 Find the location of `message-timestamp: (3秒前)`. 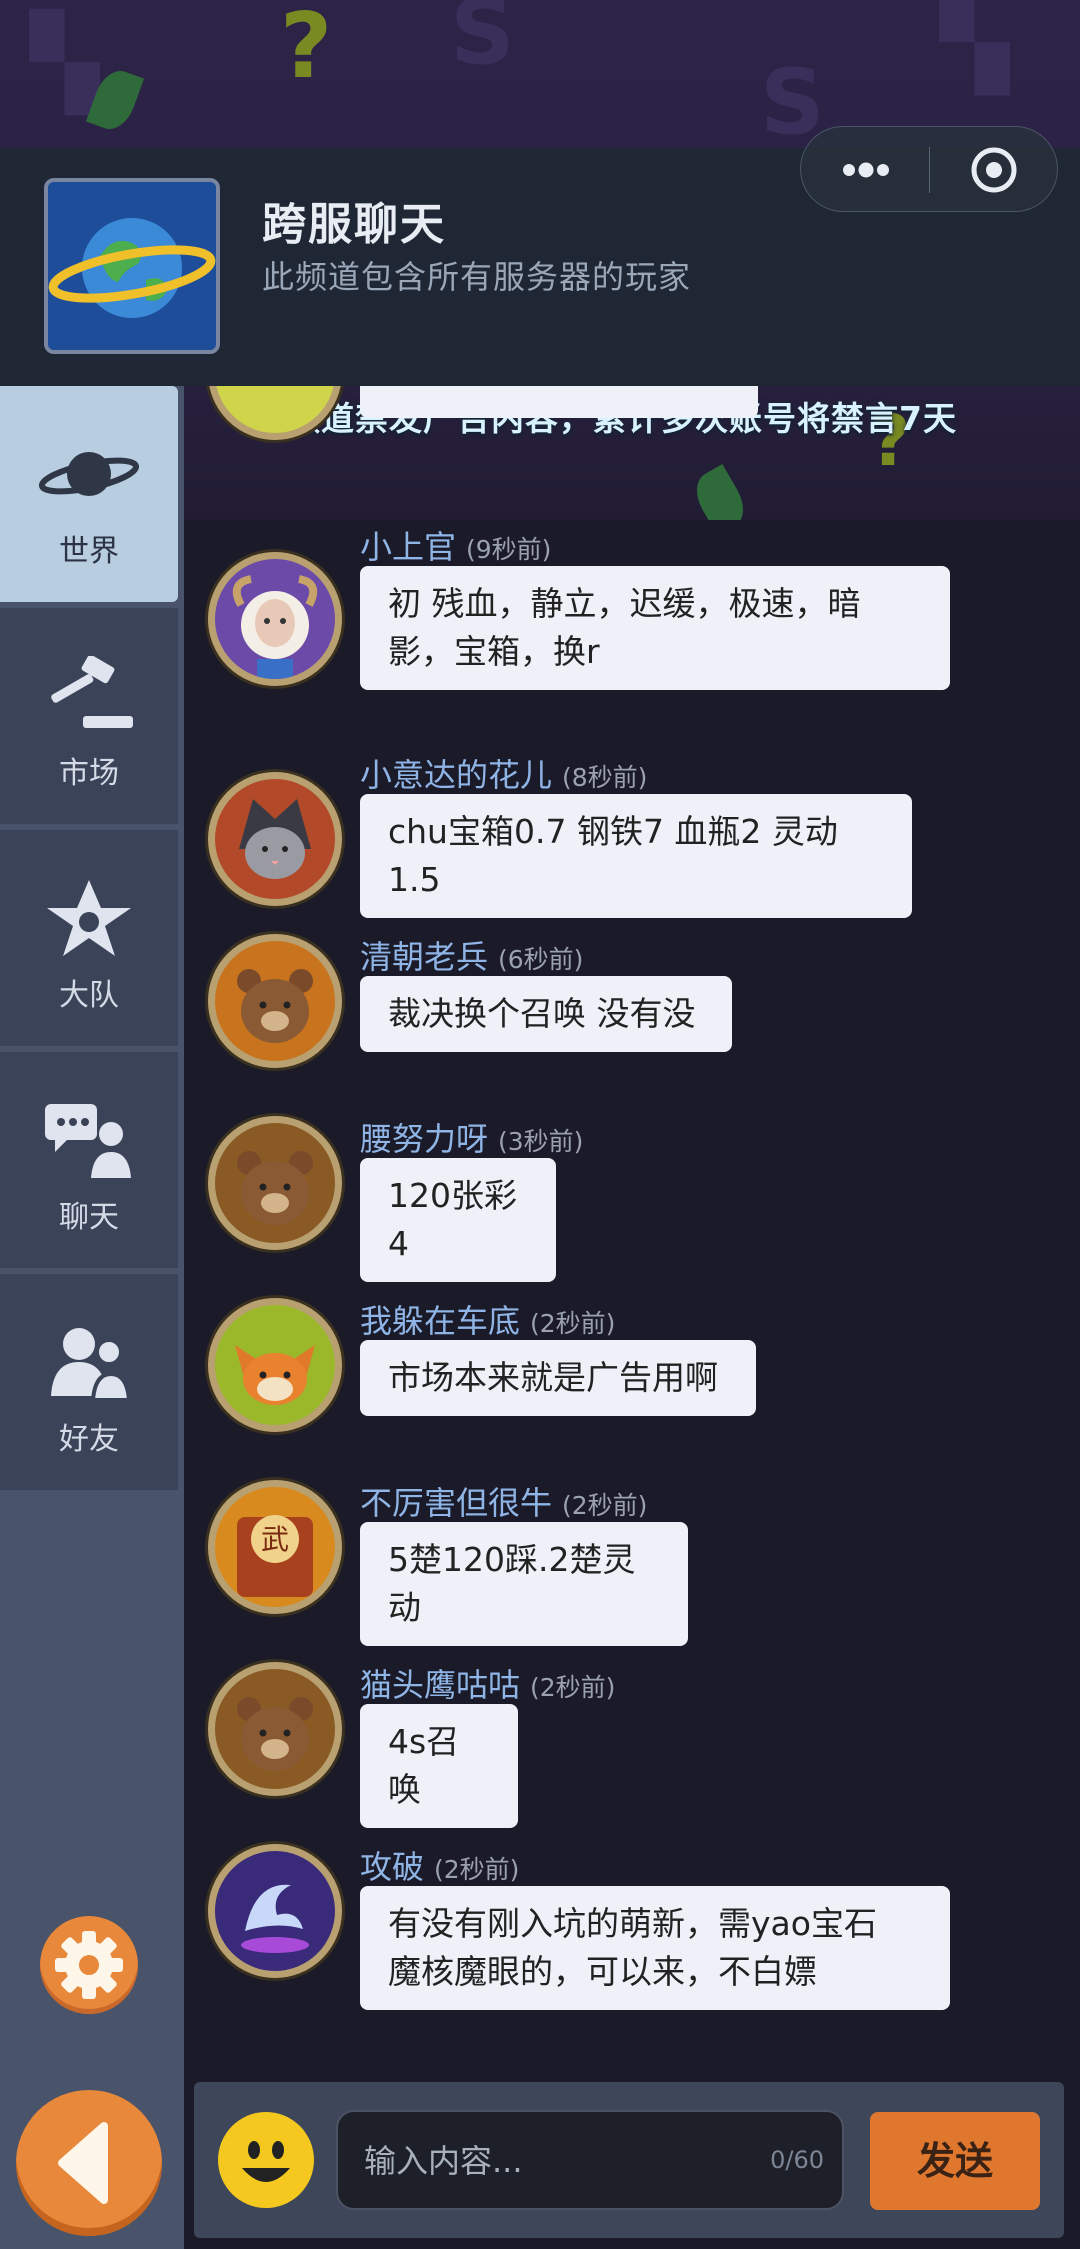

message-timestamp: (3秒前) is located at coordinates (541, 1141).